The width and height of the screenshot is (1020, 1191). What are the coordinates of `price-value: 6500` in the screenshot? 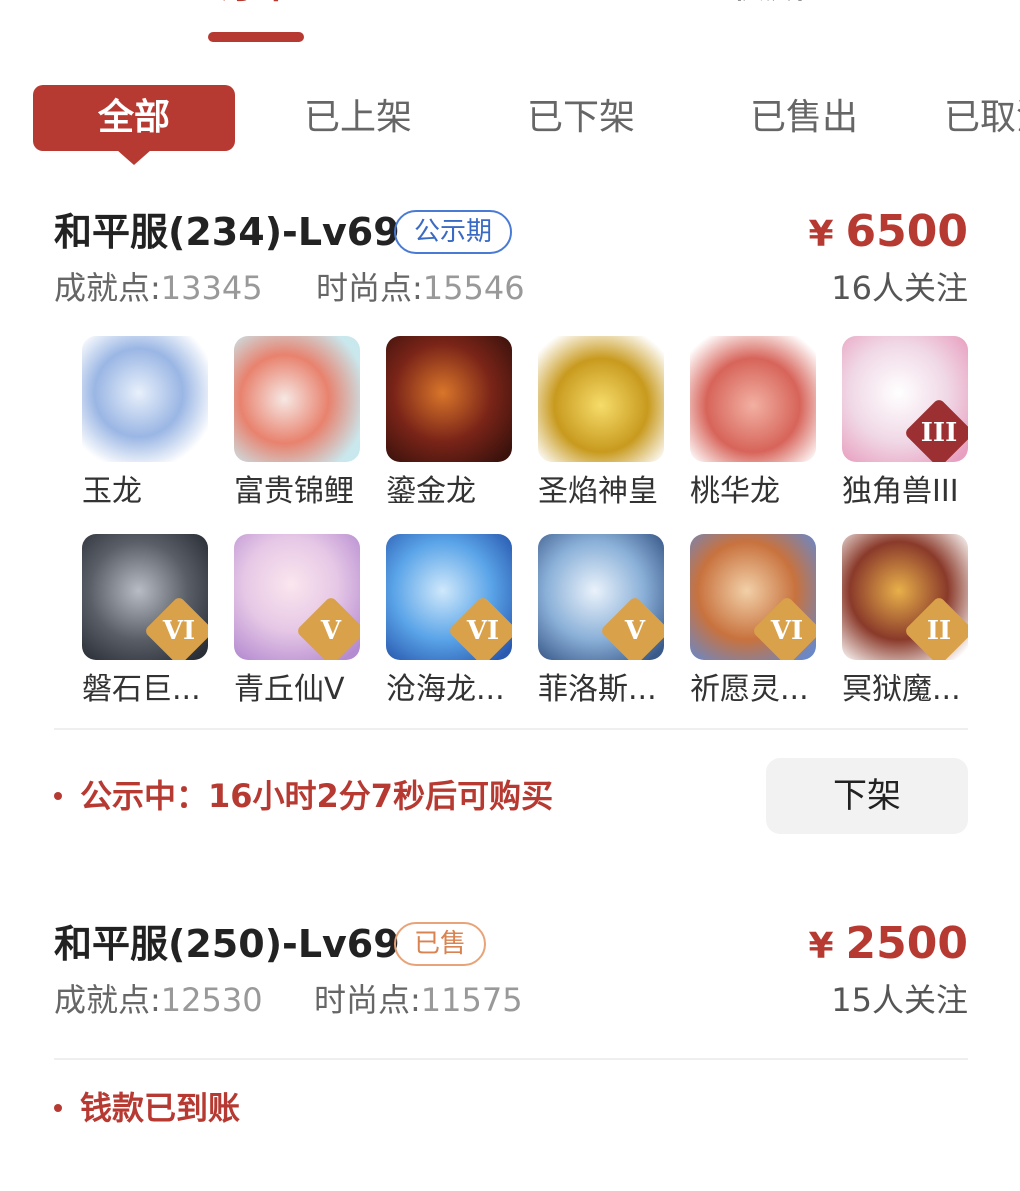 It's located at (906, 231).